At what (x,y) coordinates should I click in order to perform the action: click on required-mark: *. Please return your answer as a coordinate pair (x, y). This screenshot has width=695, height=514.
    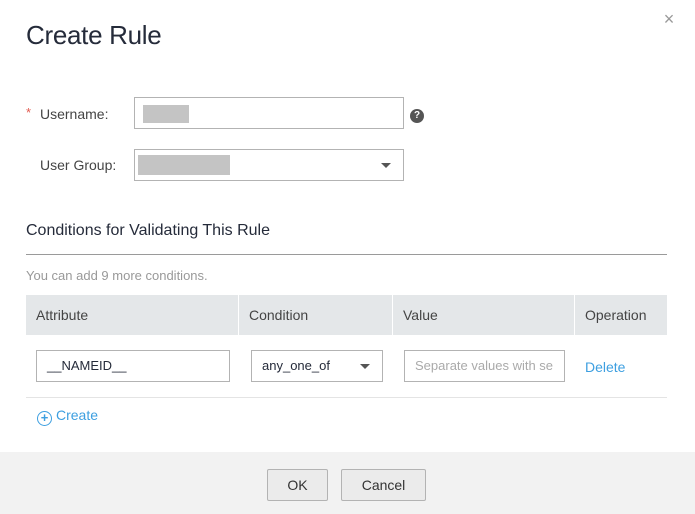
    Looking at the image, I should click on (29, 112).